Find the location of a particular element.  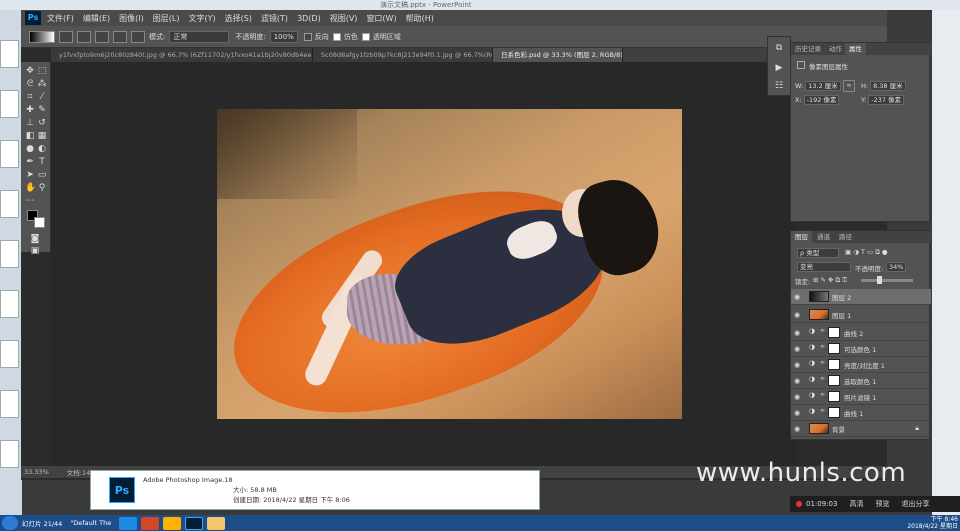

menu-edit: 编辑(E) is located at coordinates (96, 18).